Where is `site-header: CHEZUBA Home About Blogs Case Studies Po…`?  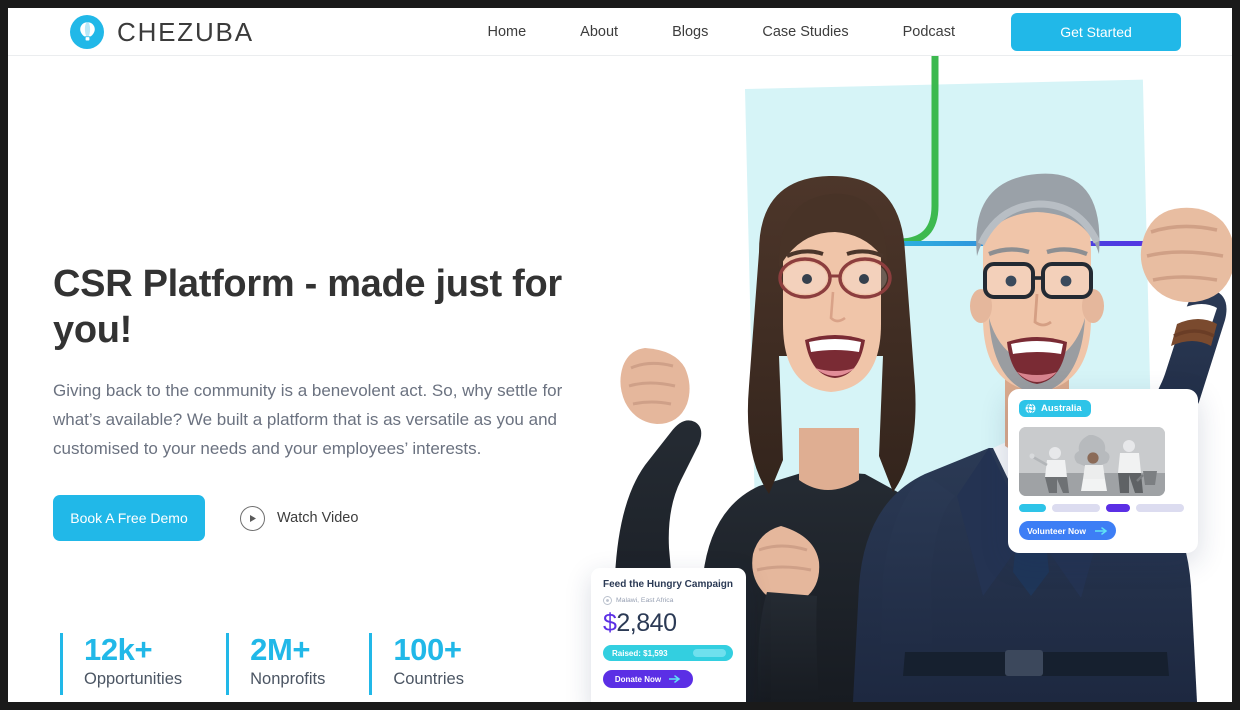
site-header: CHEZUBA Home About Blogs Case Studies Po… is located at coordinates (620, 32).